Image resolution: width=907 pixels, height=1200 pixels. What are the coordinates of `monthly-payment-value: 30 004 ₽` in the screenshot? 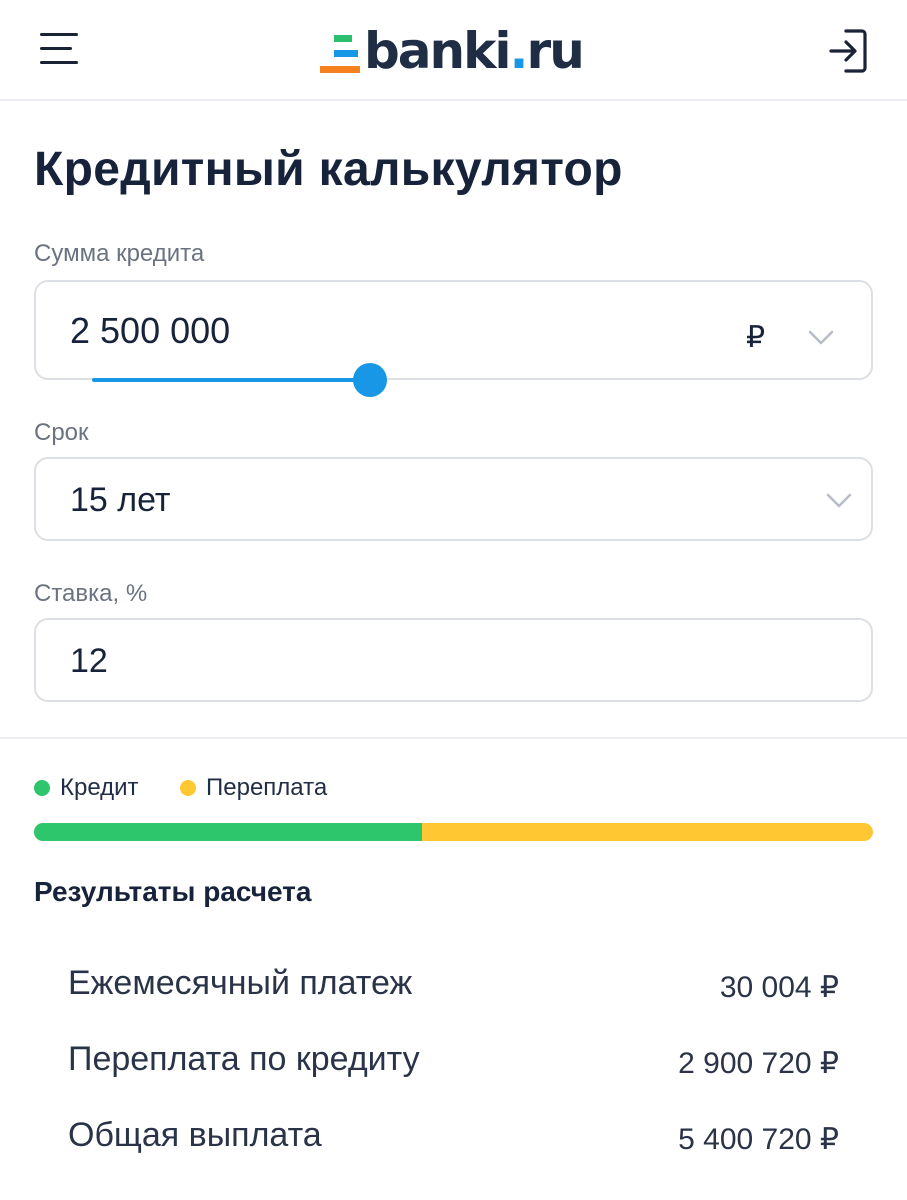 It's located at (779, 987).